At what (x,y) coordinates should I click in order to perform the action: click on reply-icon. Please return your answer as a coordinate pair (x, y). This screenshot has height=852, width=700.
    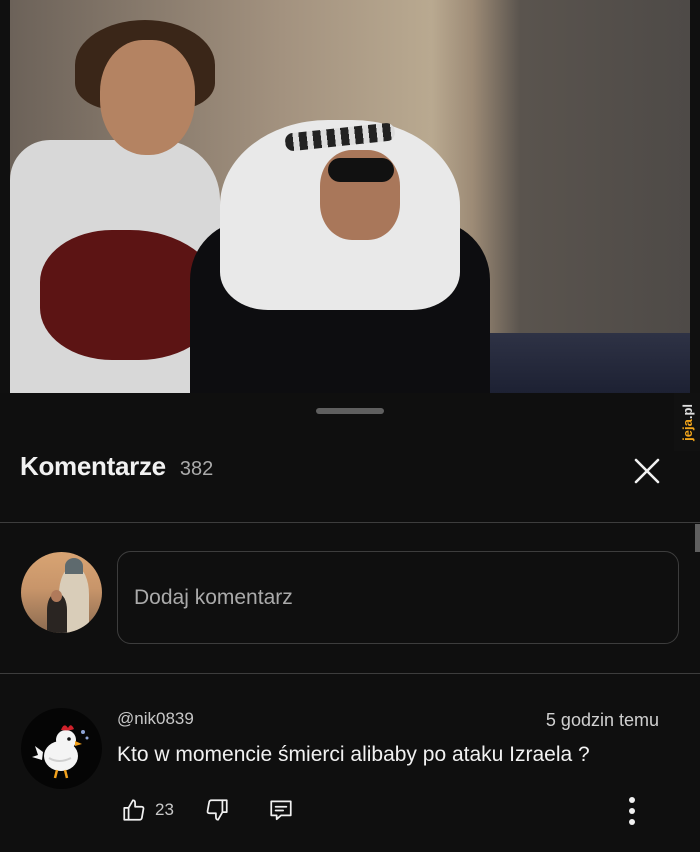
    Looking at the image, I should click on (281, 810).